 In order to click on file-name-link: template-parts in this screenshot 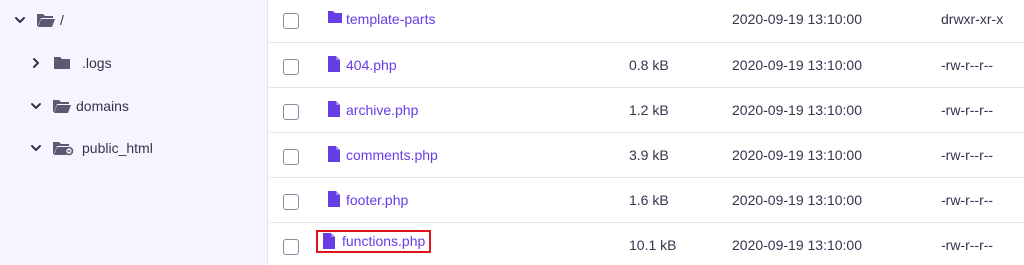, I will do `click(390, 19)`.